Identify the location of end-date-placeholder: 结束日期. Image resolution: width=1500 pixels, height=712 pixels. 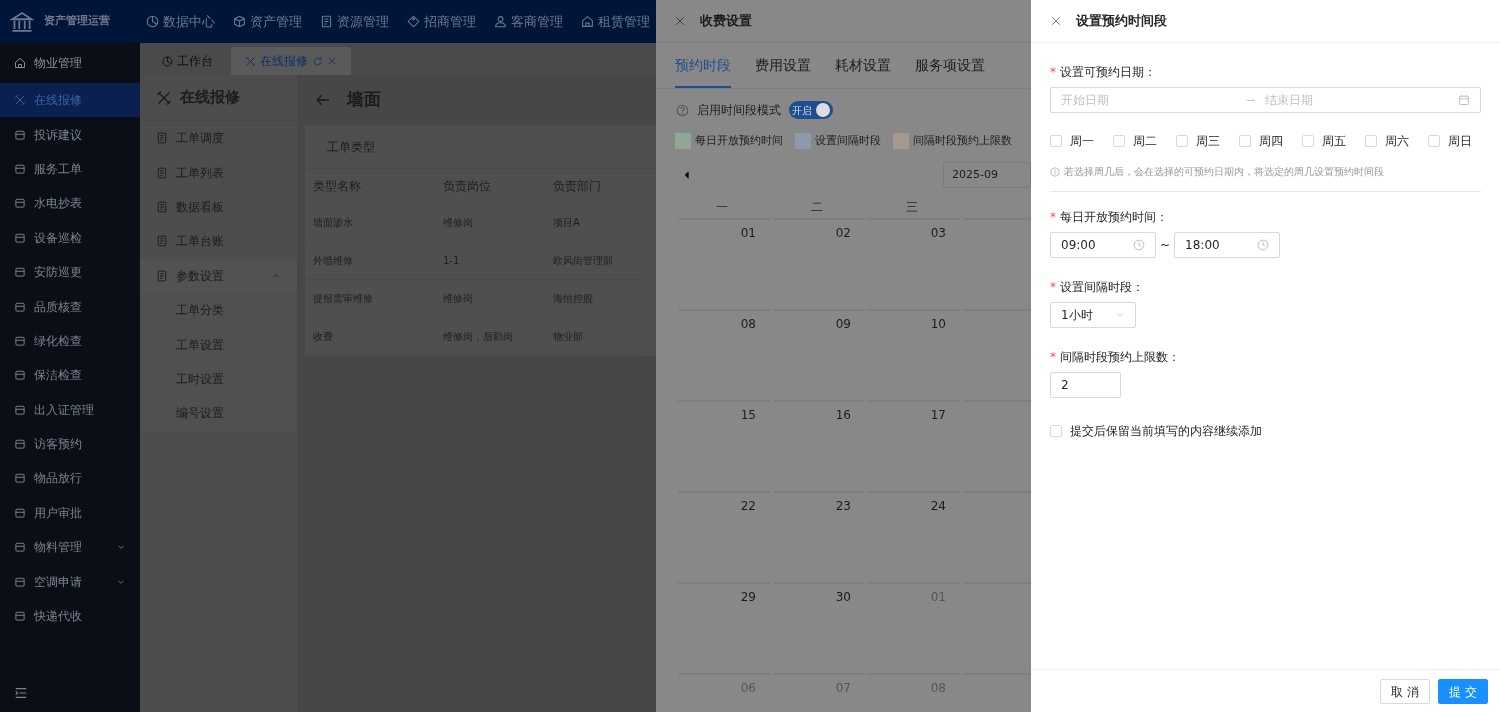
(1289, 100).